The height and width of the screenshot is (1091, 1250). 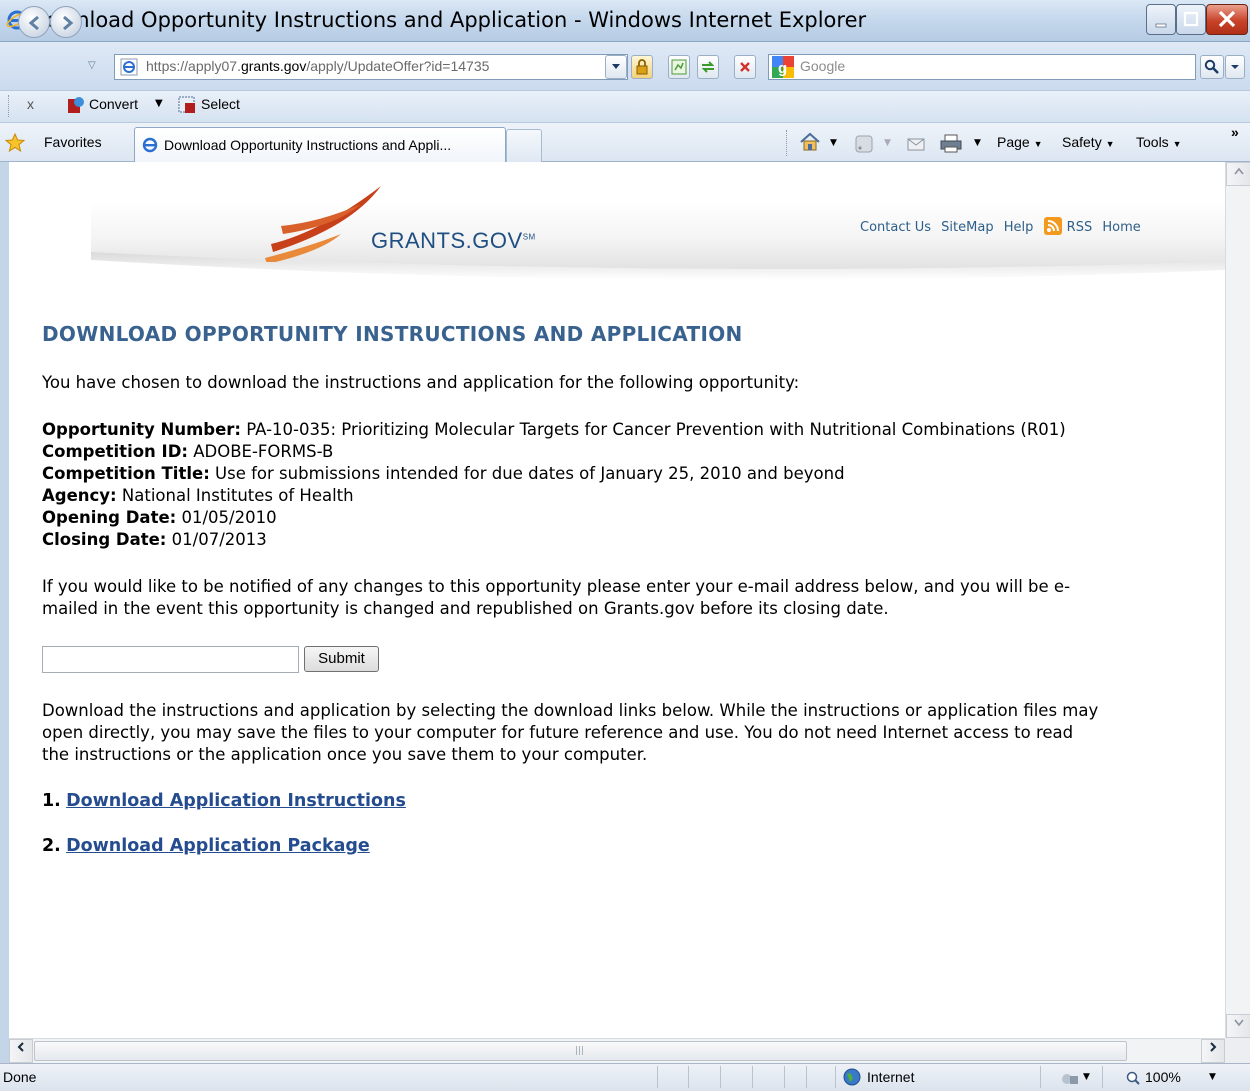 I want to click on home-dropdown-icon: ▼, so click(x=833, y=143).